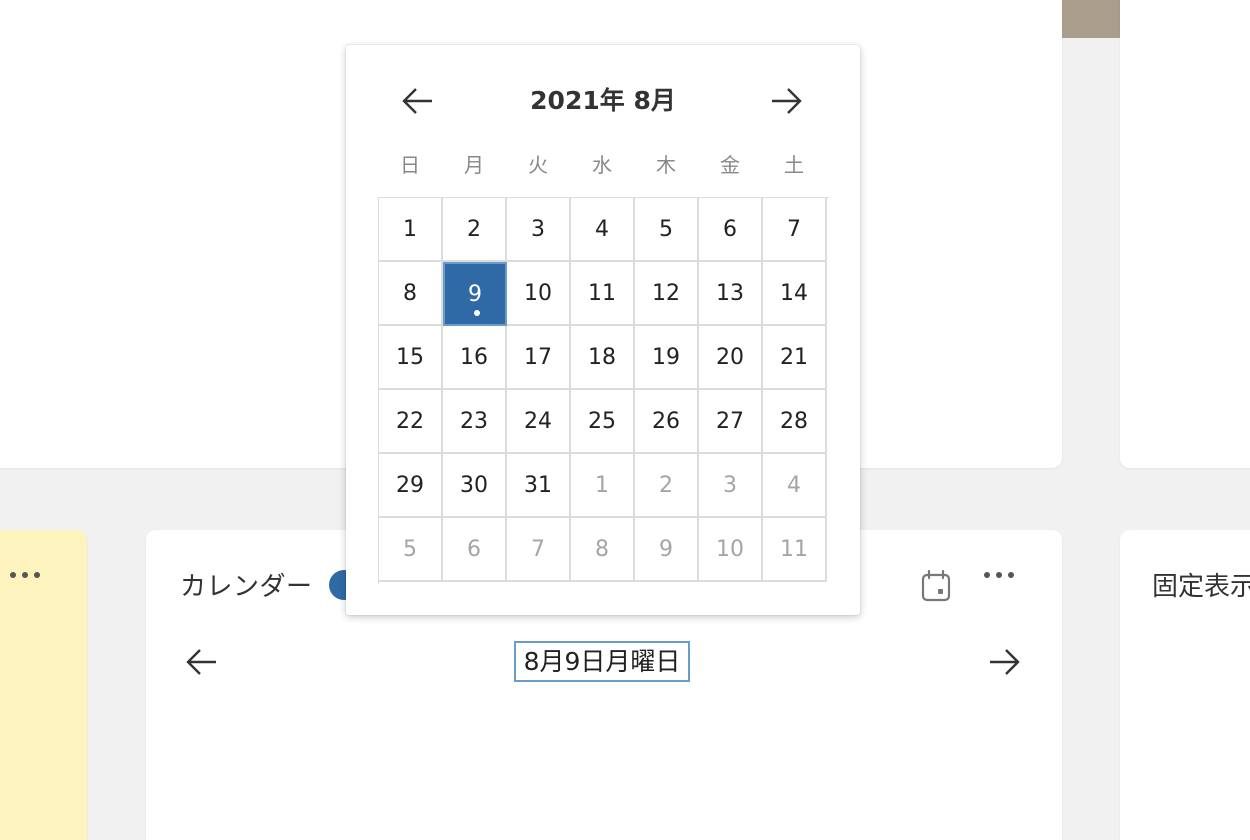 Image resolution: width=1250 pixels, height=840 pixels. I want to click on day-cell: 23, so click(475, 422).